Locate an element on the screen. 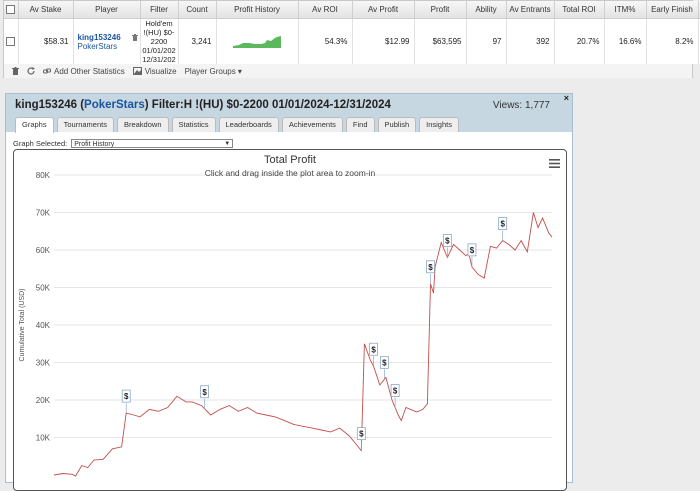 This screenshot has width=700, height=491. y-tick-label: 40K is located at coordinates (43, 325).